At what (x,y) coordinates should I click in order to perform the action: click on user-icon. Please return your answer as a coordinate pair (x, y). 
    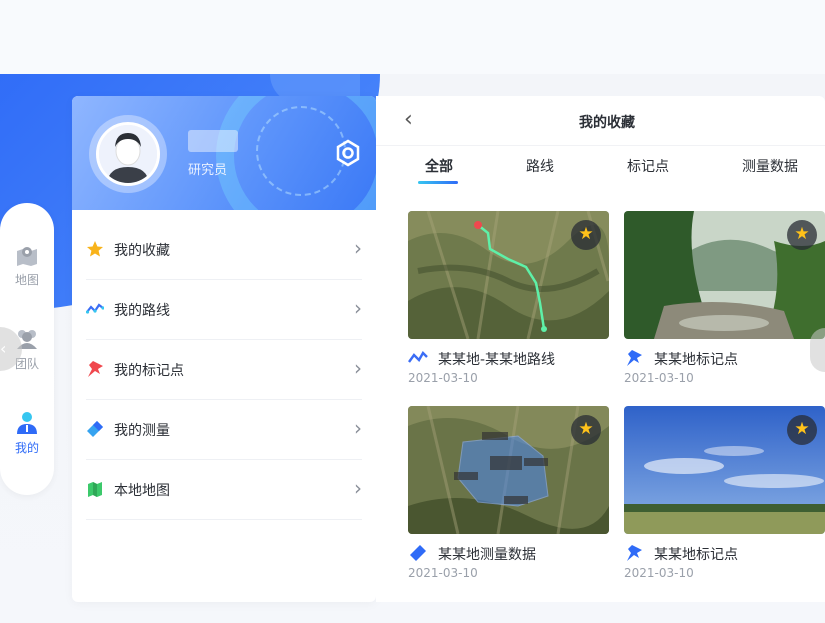
    Looking at the image, I should click on (27, 423).